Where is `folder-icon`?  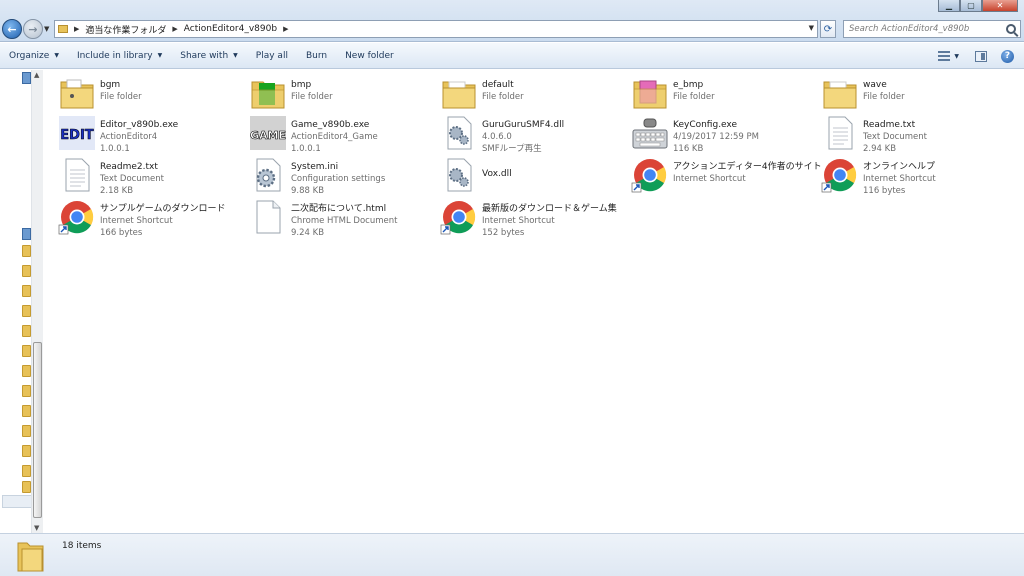
folder-icon is located at coordinates (840, 95).